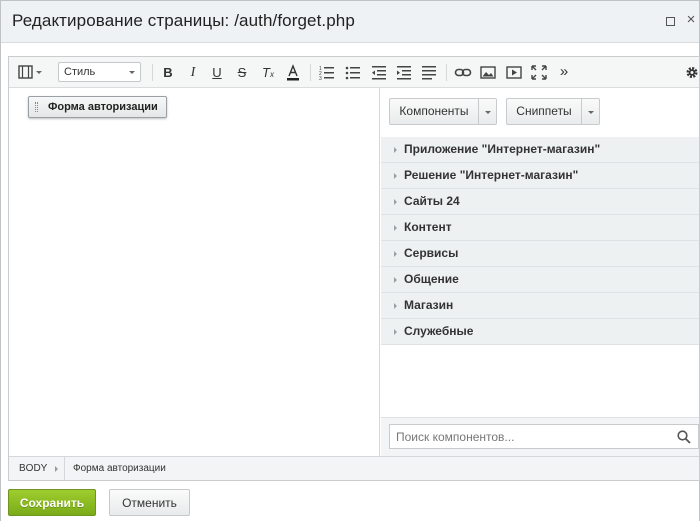 This screenshot has width=700, height=521. I want to click on unordered-list-icon, so click(353, 72).